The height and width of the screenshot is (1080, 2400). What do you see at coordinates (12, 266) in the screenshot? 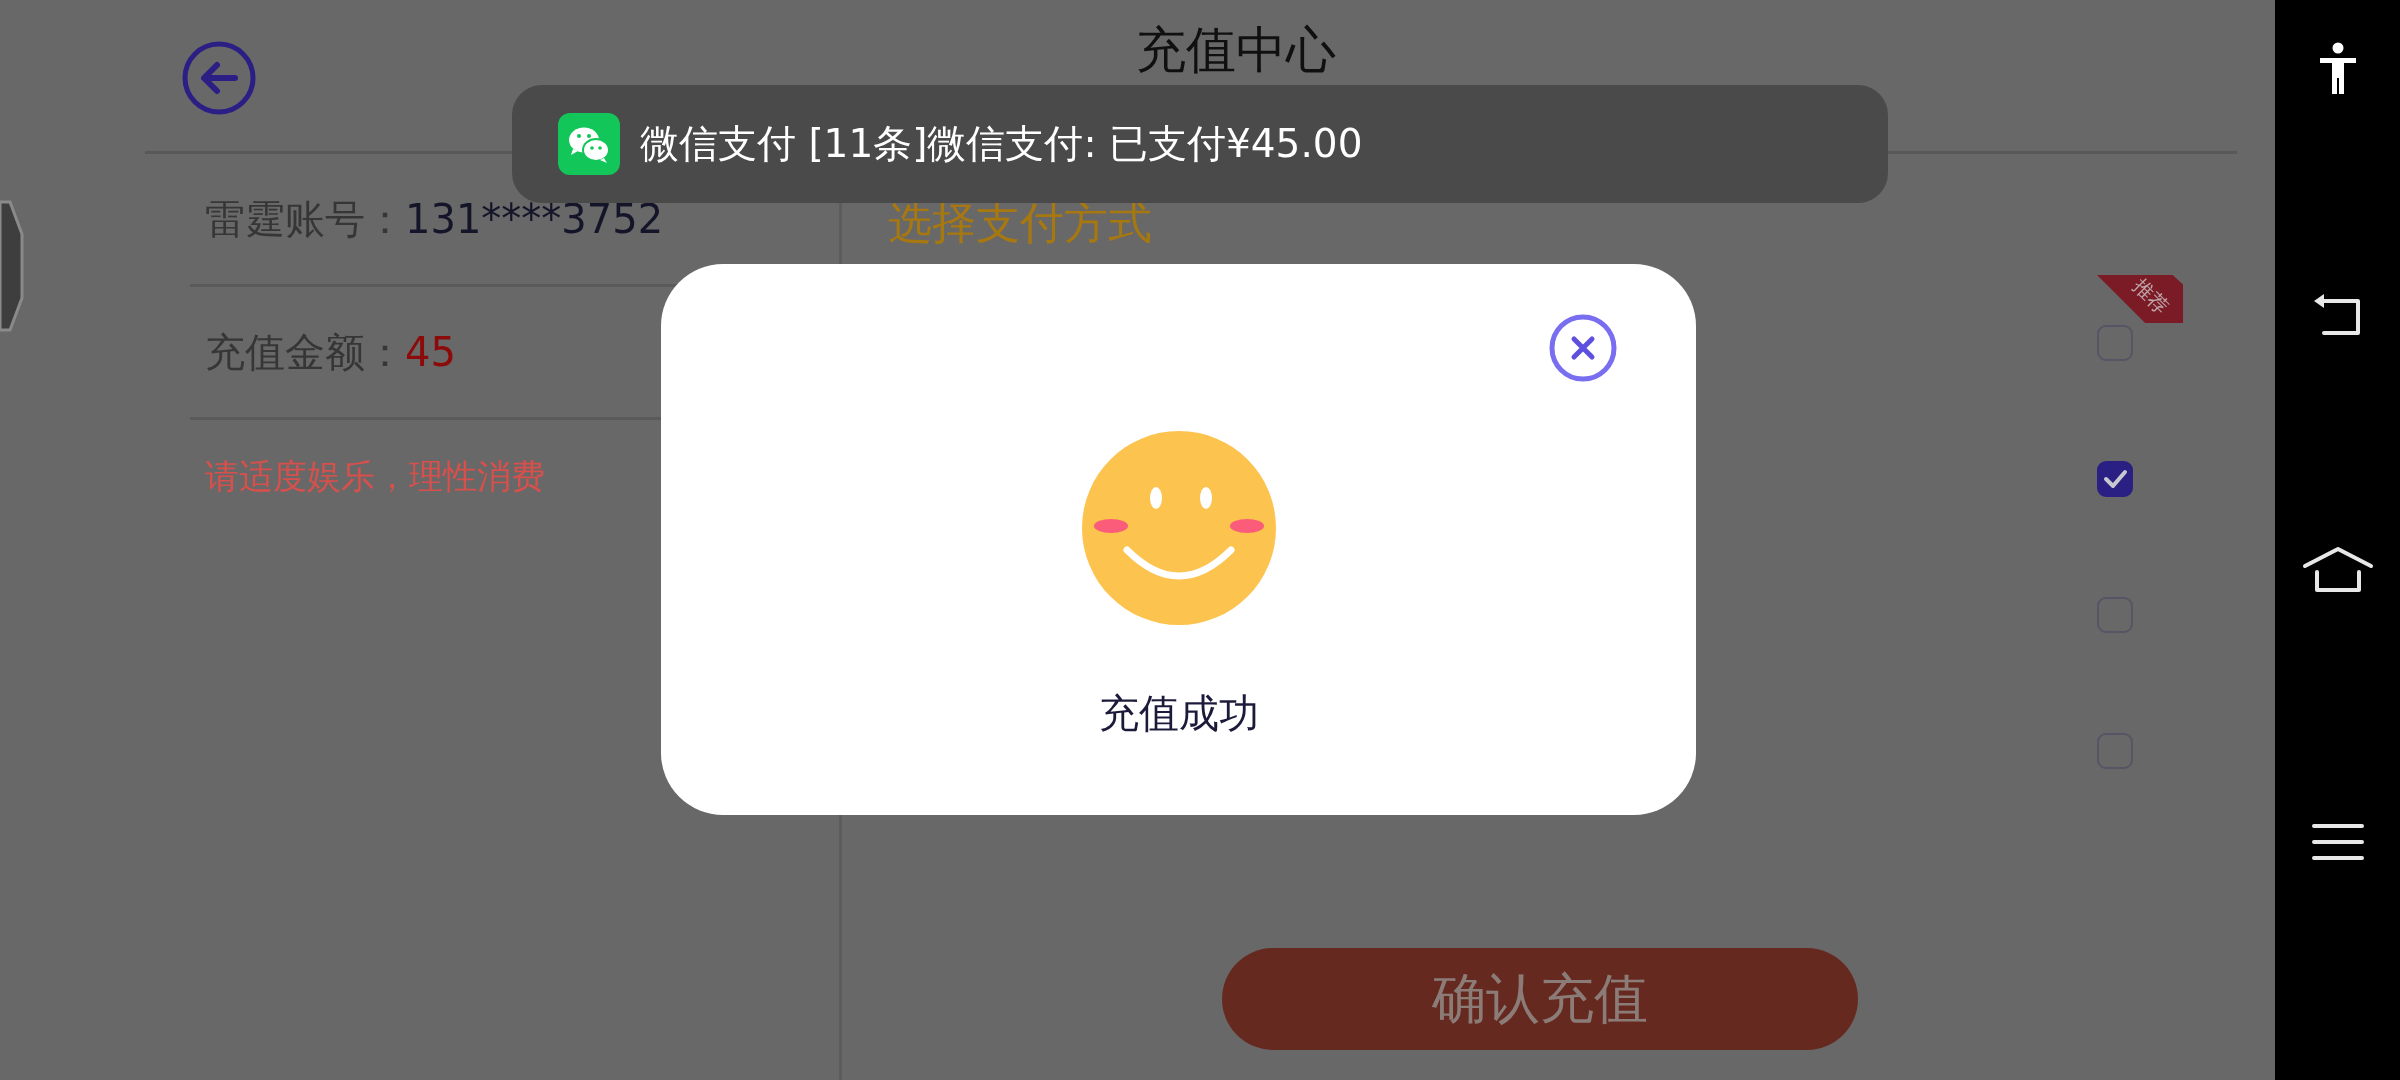
I see `floating-button-icon` at bounding box center [12, 266].